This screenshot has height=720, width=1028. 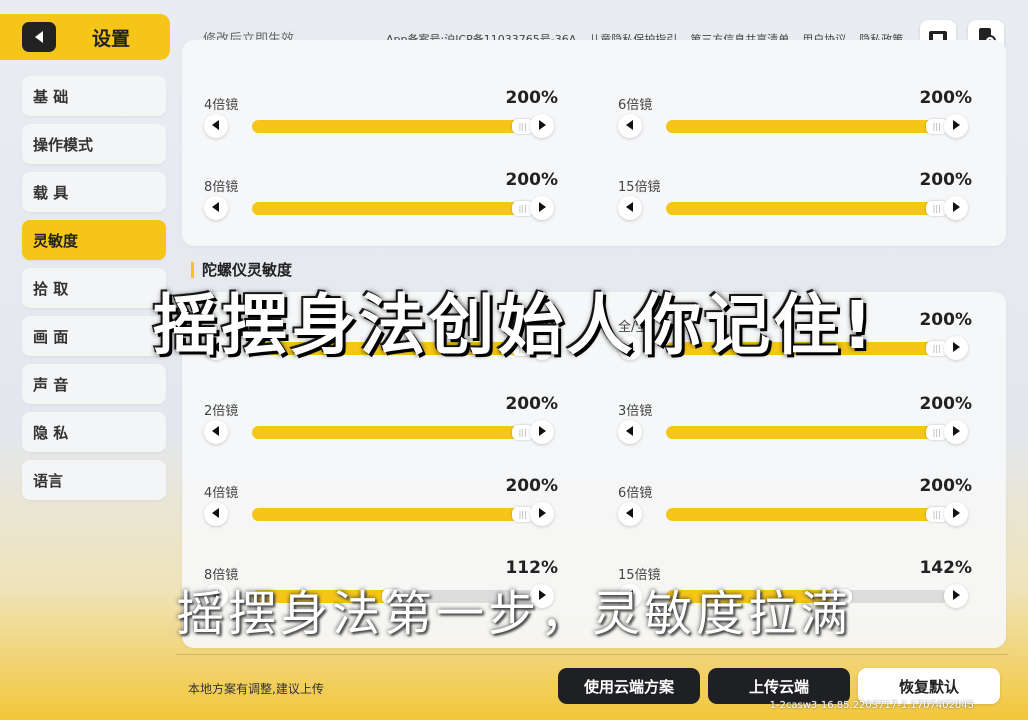 What do you see at coordinates (94, 480) in the screenshot?
I see `sidebar-item: 语言` at bounding box center [94, 480].